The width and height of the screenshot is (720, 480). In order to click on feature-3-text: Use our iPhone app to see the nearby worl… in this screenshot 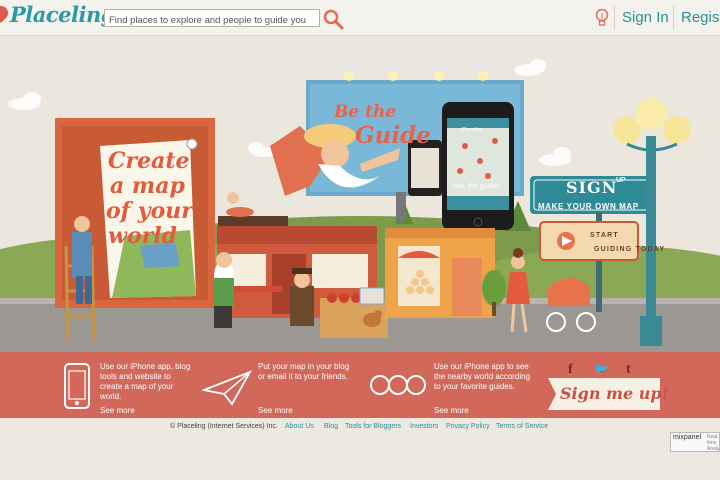, I will do `click(482, 376)`.